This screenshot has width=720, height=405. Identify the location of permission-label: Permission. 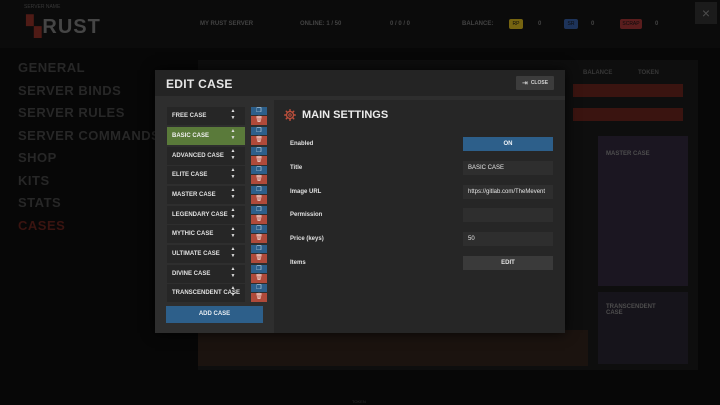
(306, 215).